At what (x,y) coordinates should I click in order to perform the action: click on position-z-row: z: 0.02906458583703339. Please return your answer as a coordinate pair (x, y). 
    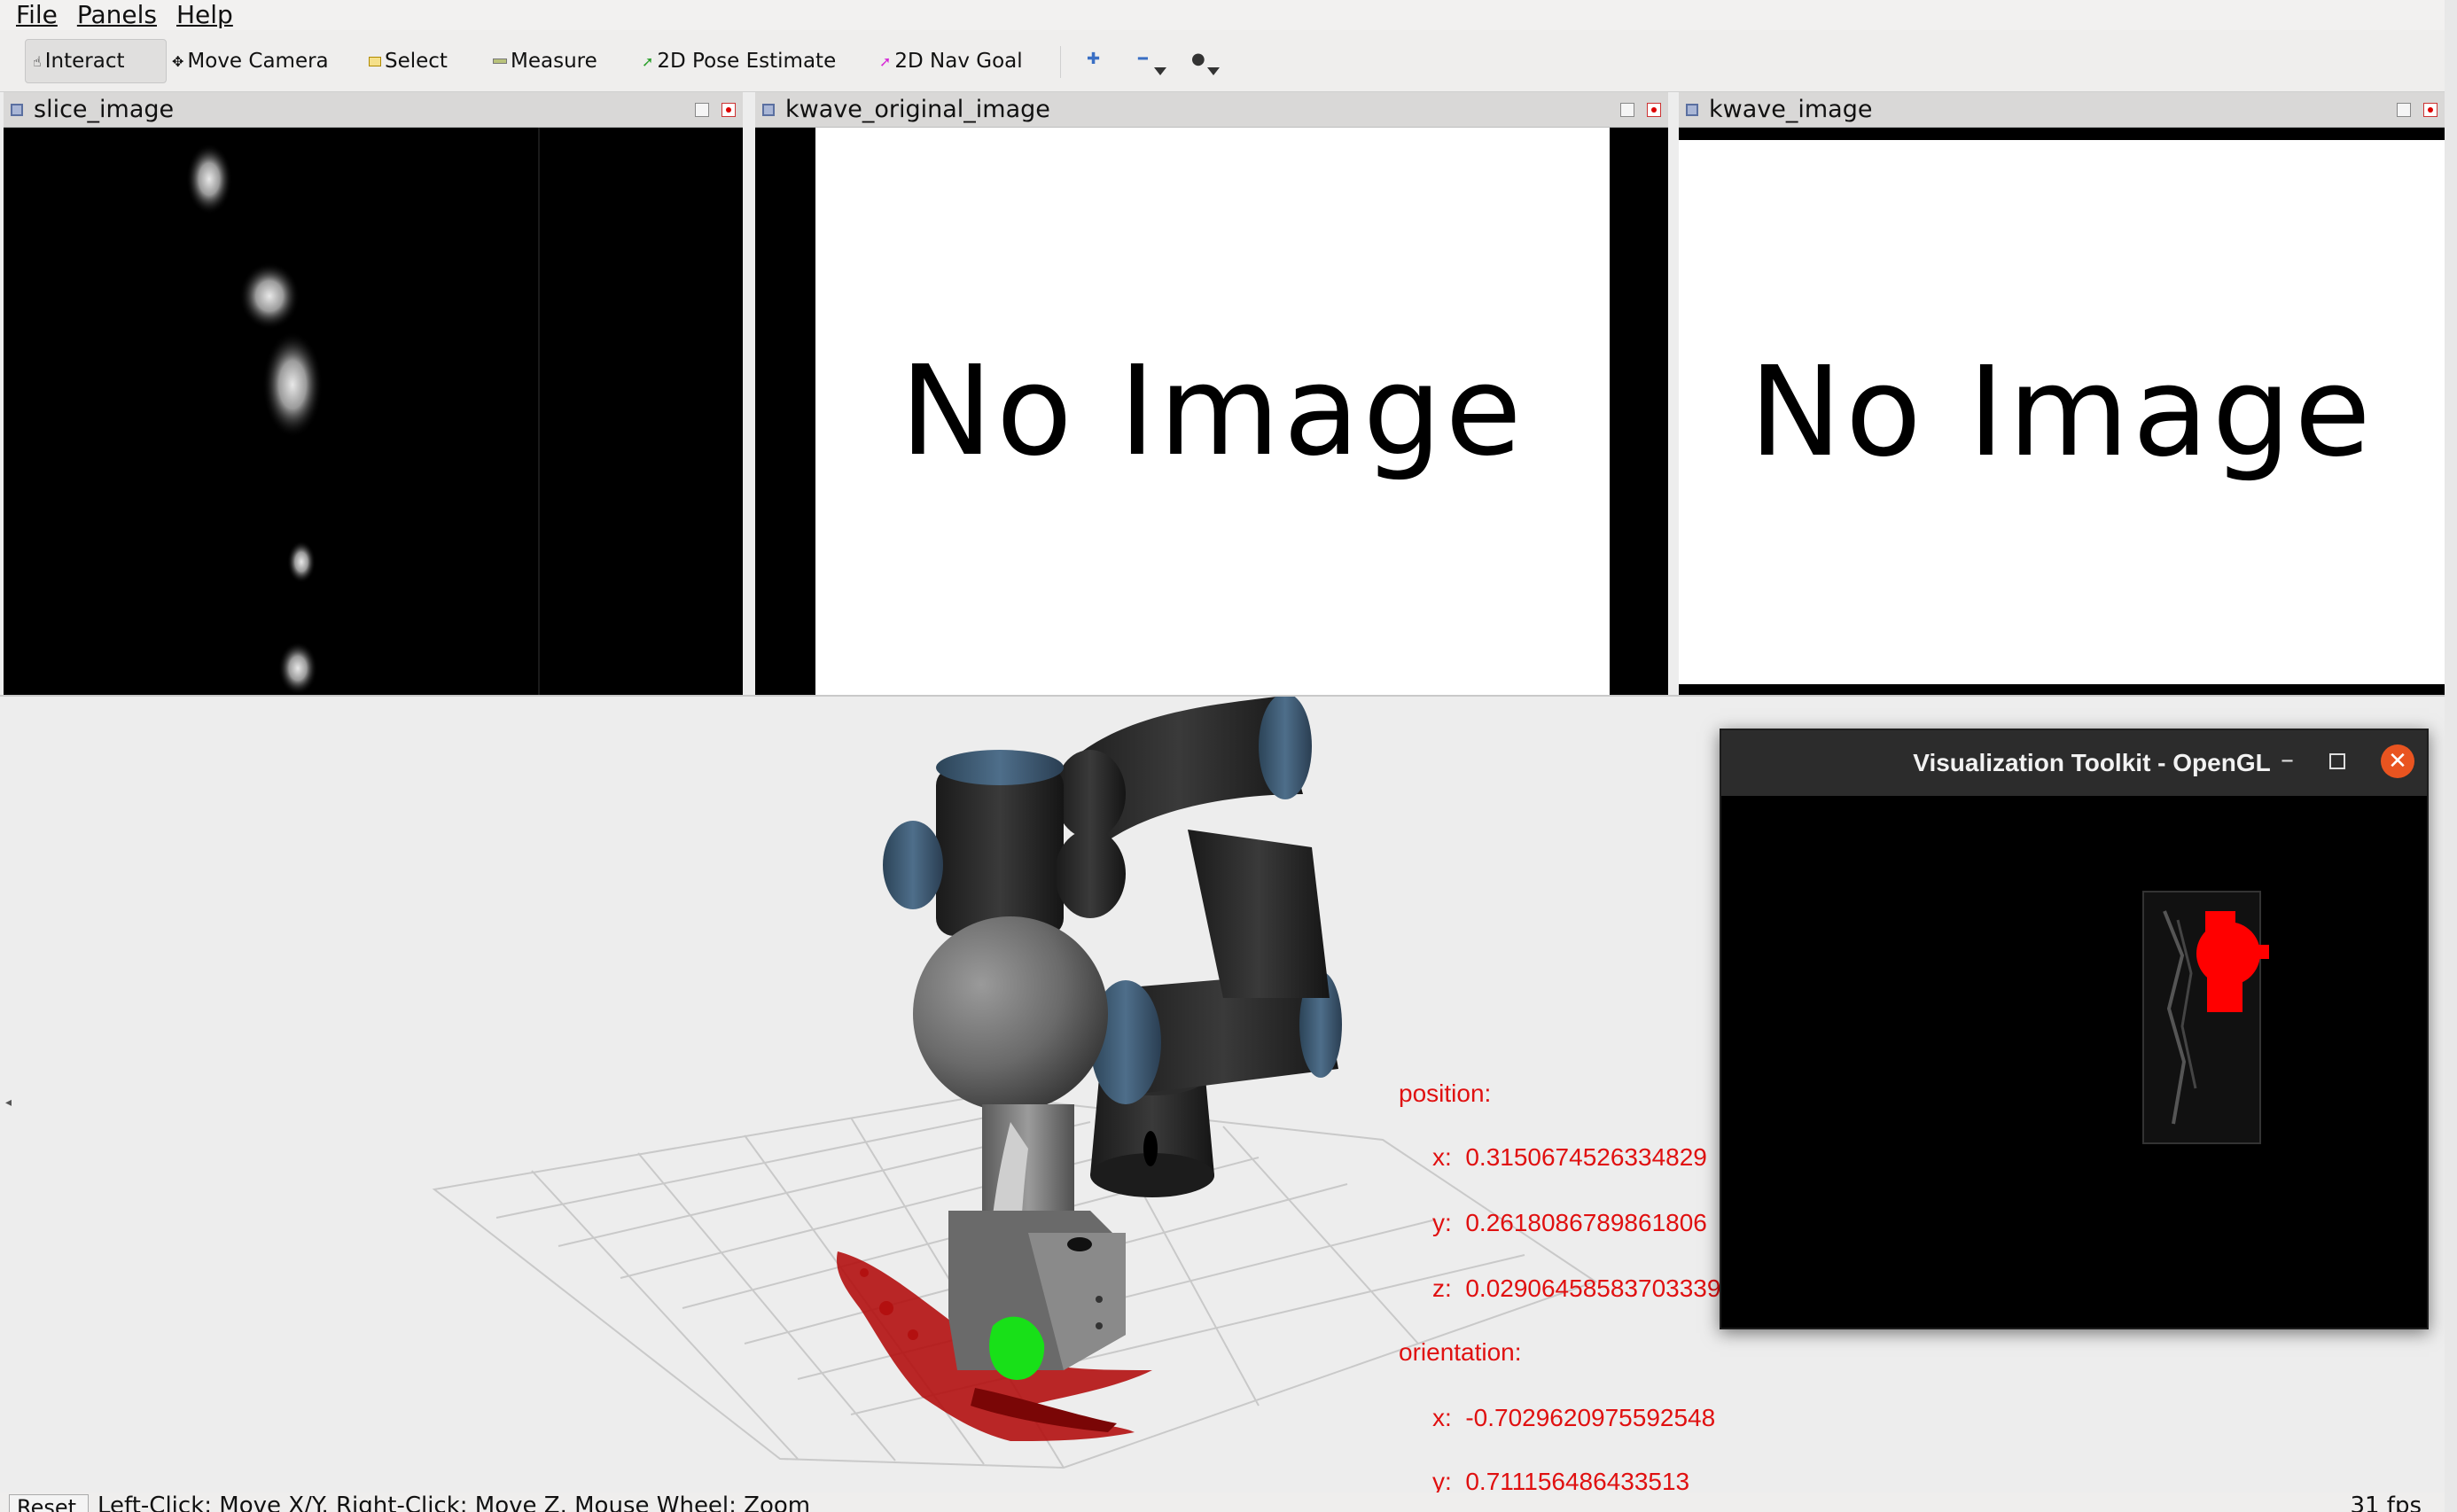
    Looking at the image, I should click on (1576, 1288).